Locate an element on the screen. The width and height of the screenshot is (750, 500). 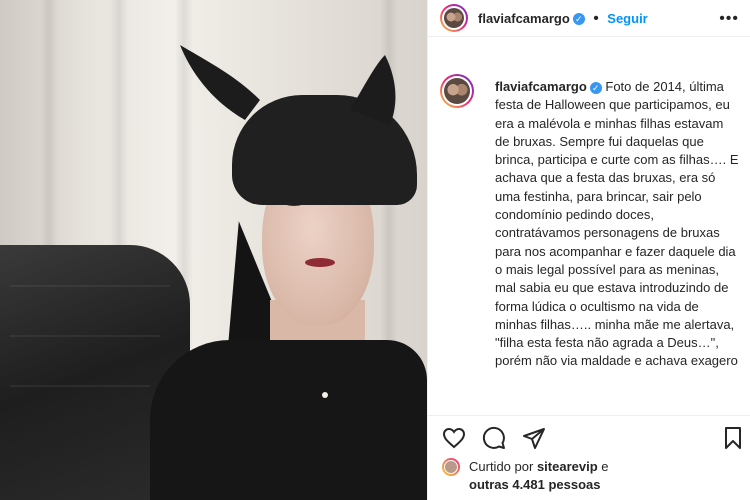
liker-avatar is located at coordinates (451, 467).